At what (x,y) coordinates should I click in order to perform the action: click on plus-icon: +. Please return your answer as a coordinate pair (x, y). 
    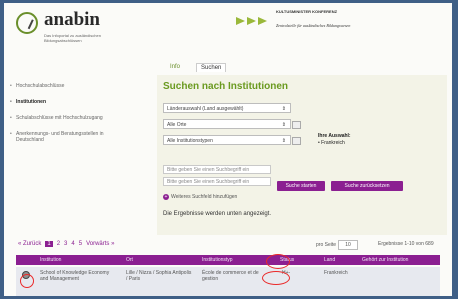
    Looking at the image, I should click on (166, 197).